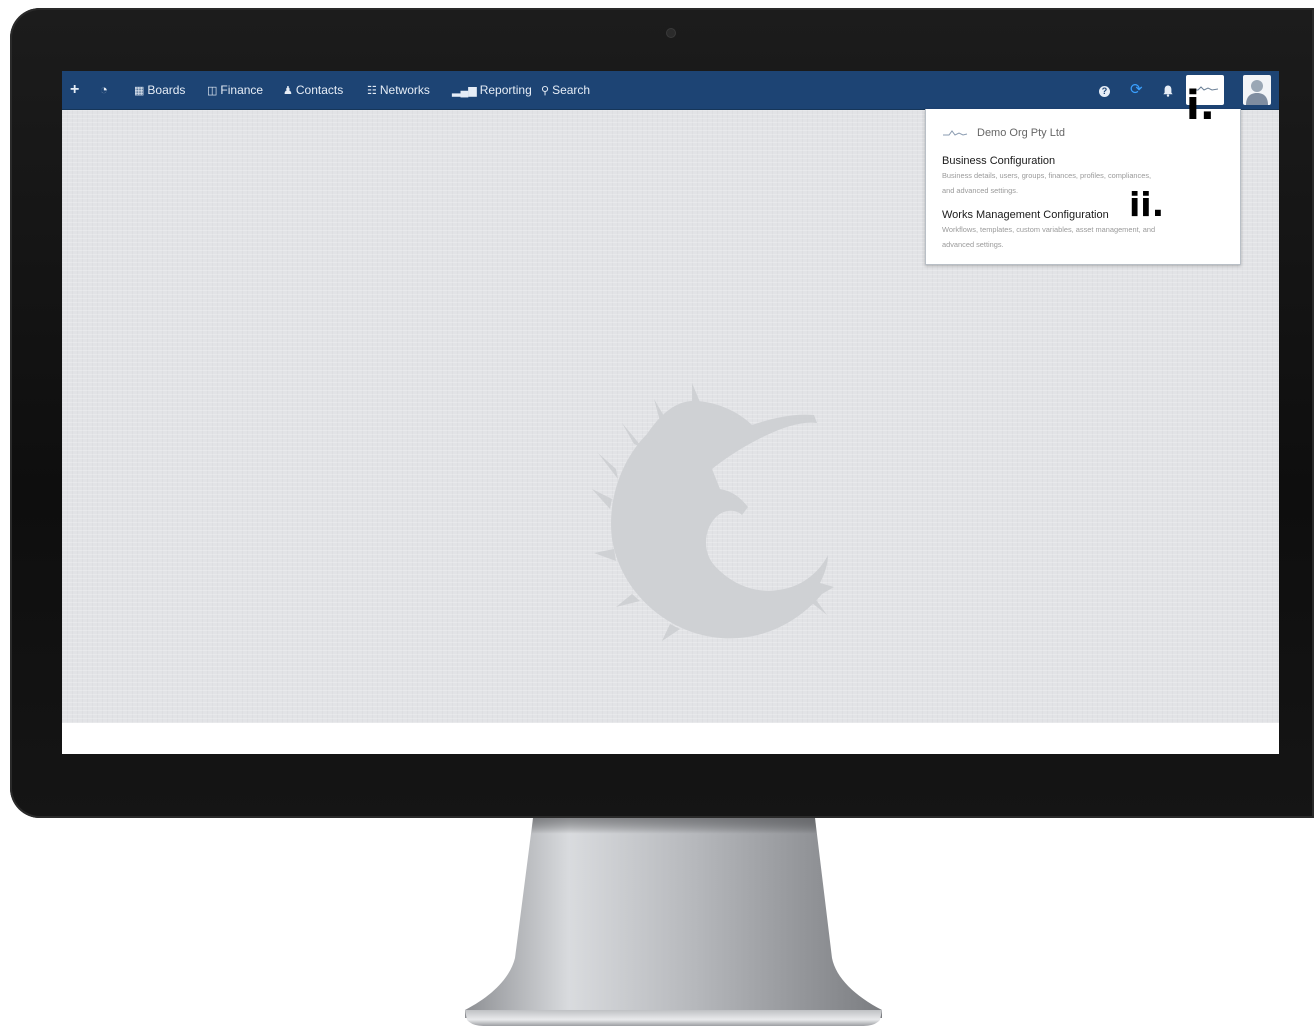 This screenshot has height=1028, width=1314. Describe the element at coordinates (955, 133) in the screenshot. I see `org-logo-icon` at that location.